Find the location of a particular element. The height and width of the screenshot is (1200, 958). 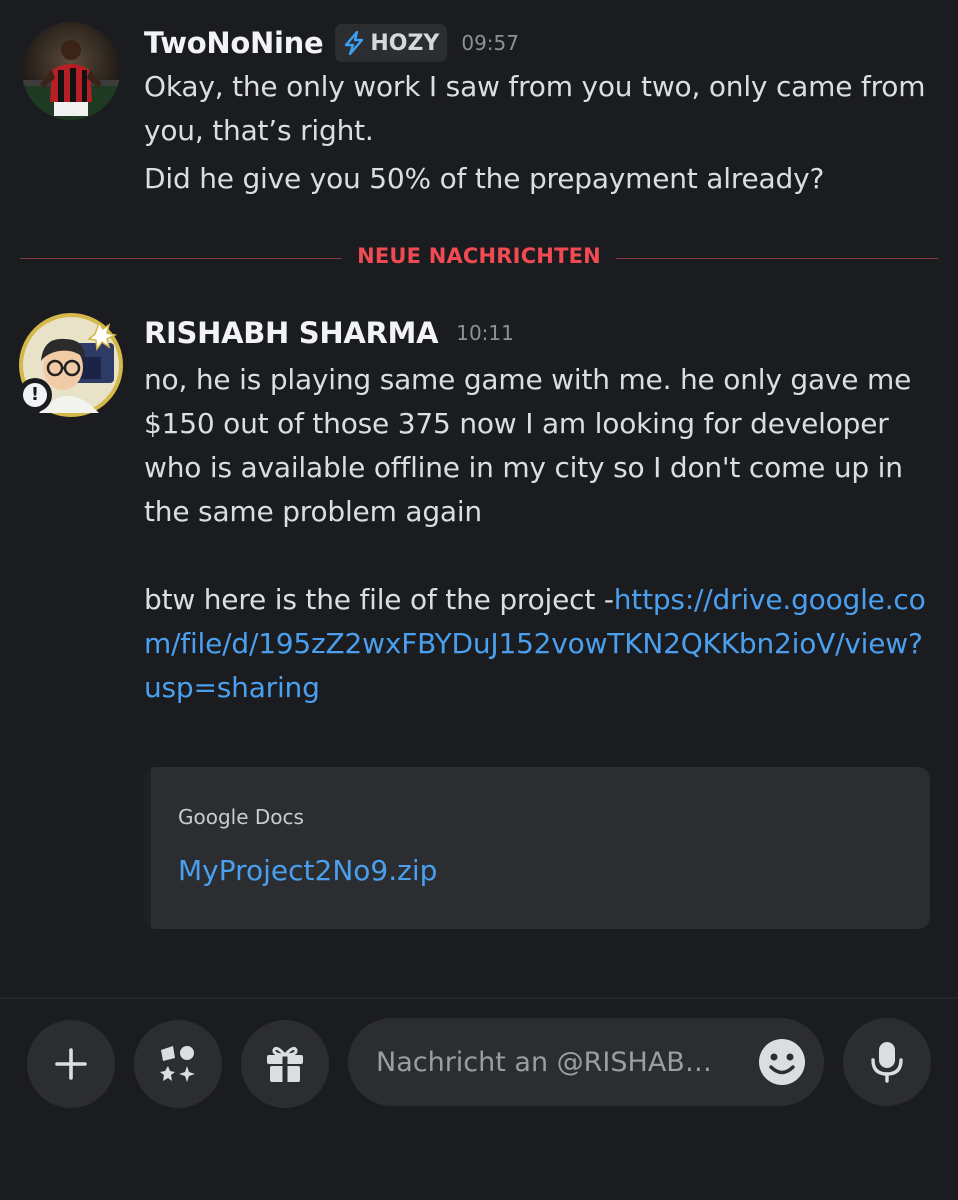

composer-divider is located at coordinates (479, 998).